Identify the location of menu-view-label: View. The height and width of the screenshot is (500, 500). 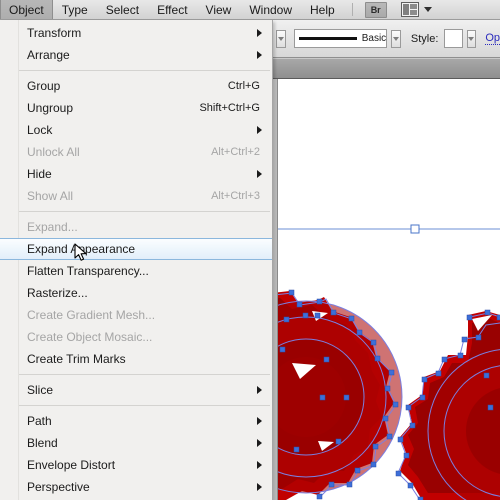
(218, 9).